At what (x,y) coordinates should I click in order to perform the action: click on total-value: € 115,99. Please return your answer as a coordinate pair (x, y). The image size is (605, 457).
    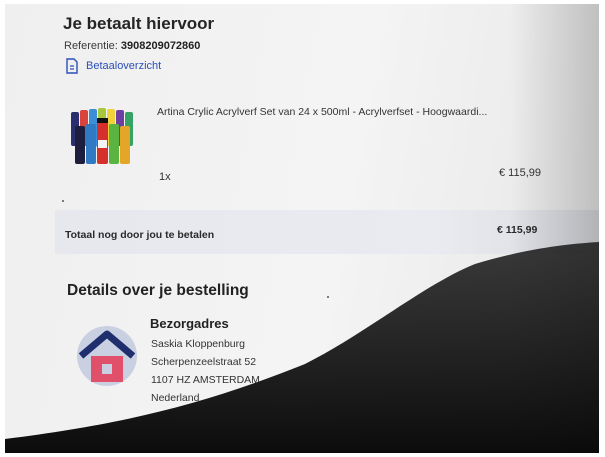
    Looking at the image, I should click on (517, 230).